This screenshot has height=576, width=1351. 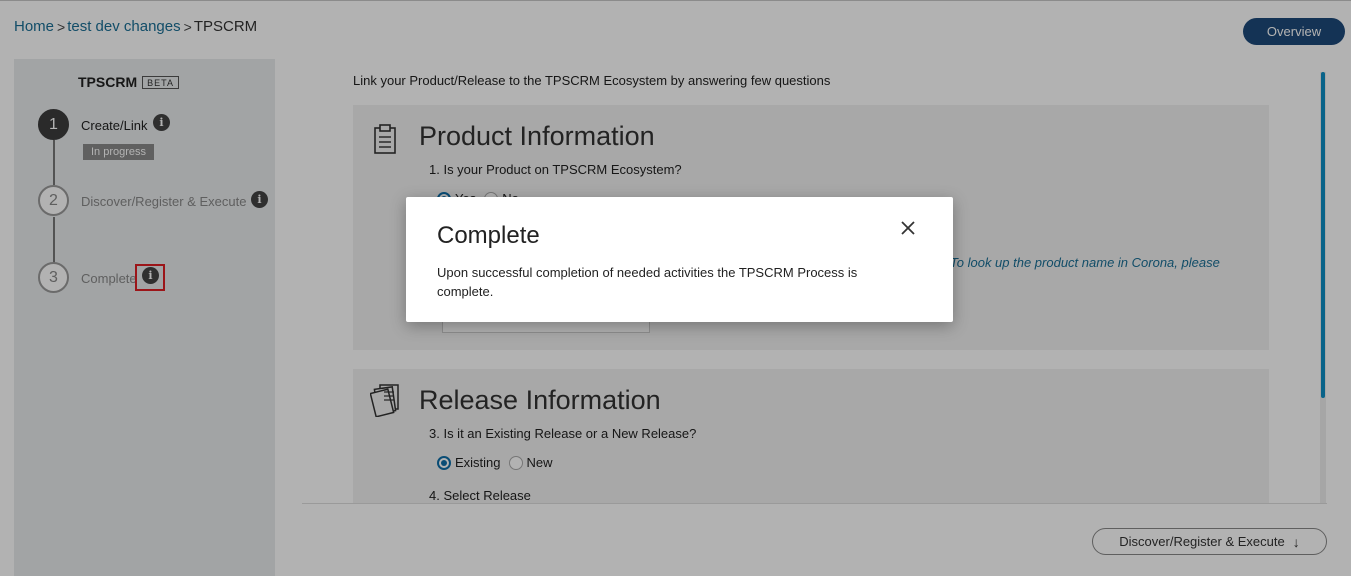 I want to click on close-icon, so click(x=908, y=228).